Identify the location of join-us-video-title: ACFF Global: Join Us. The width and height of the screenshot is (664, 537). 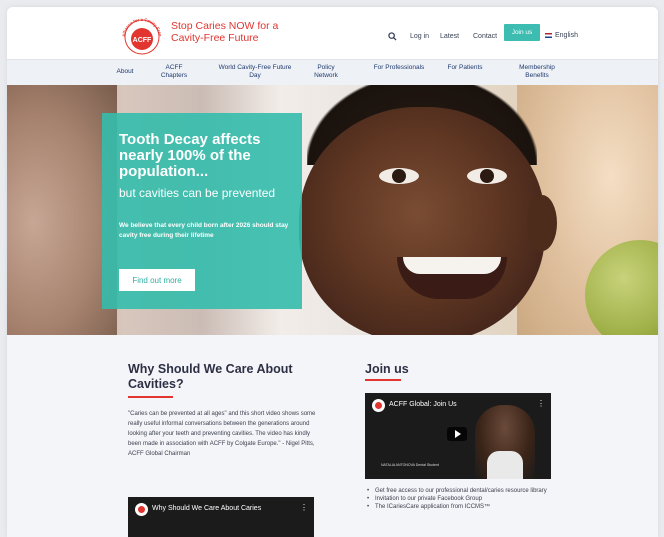
(423, 404).